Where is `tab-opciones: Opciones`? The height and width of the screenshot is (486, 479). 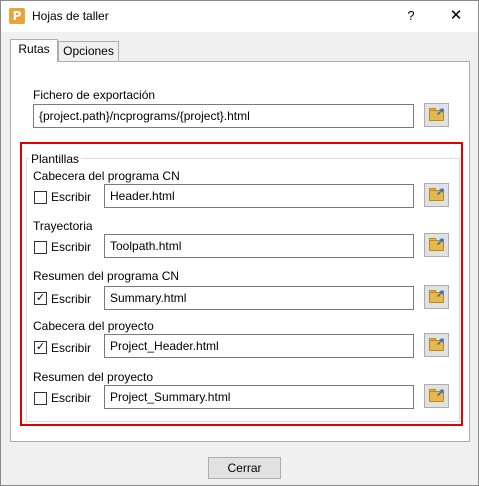 tab-opciones: Opciones is located at coordinates (88, 51).